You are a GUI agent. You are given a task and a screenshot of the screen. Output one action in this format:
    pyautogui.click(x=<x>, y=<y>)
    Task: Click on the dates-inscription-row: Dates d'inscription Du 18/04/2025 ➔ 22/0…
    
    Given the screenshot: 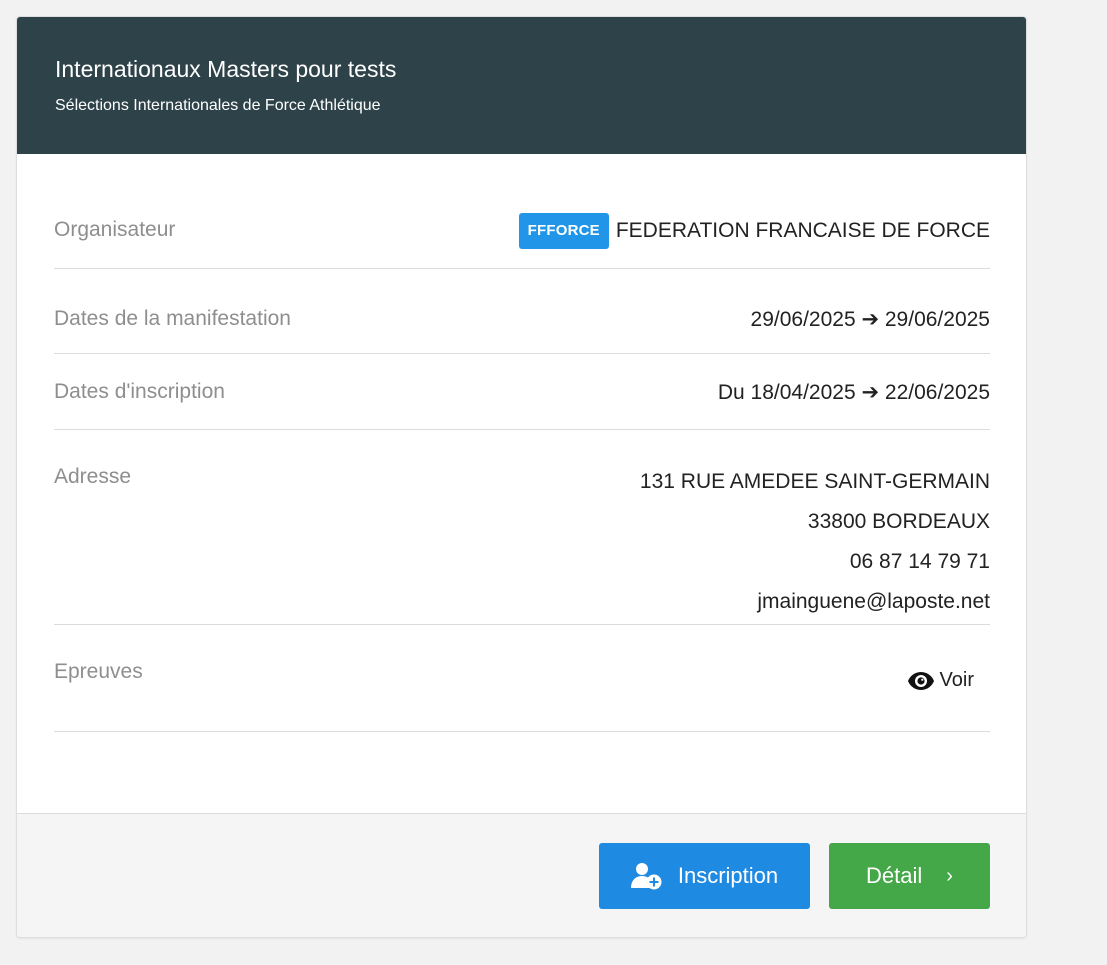 What is the action you would take?
    pyautogui.click(x=522, y=392)
    